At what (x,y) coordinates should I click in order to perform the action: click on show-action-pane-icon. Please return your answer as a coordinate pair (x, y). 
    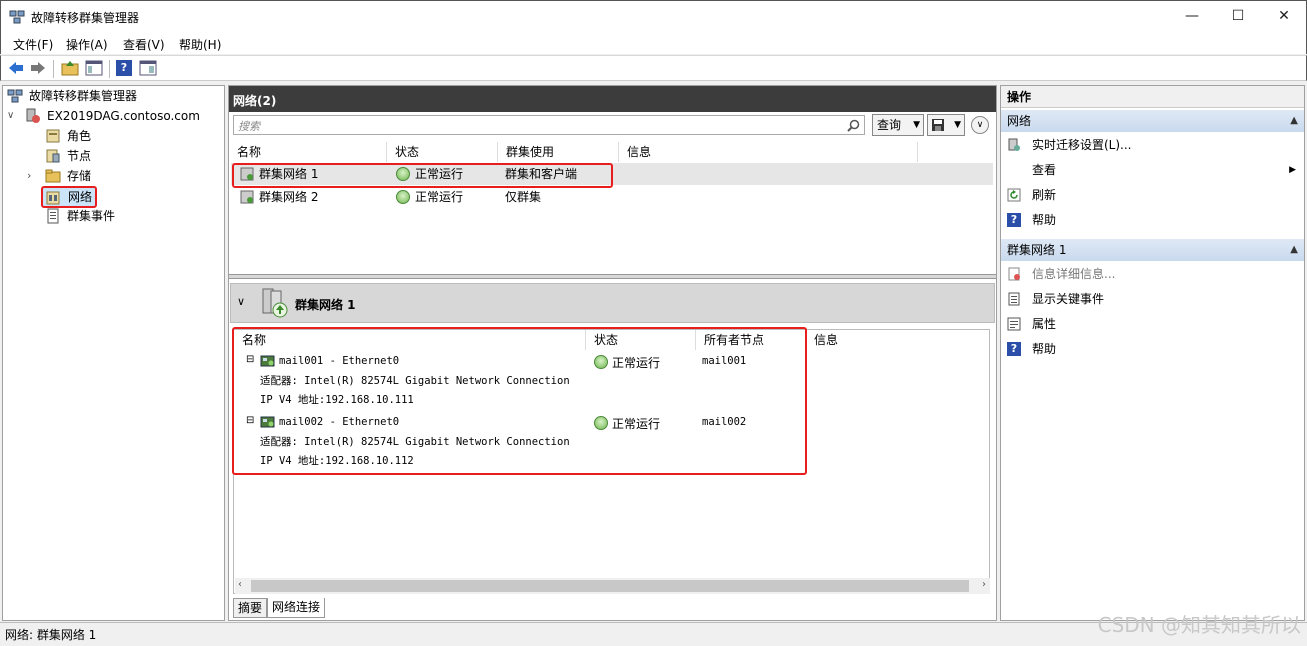
    Looking at the image, I should click on (148, 68).